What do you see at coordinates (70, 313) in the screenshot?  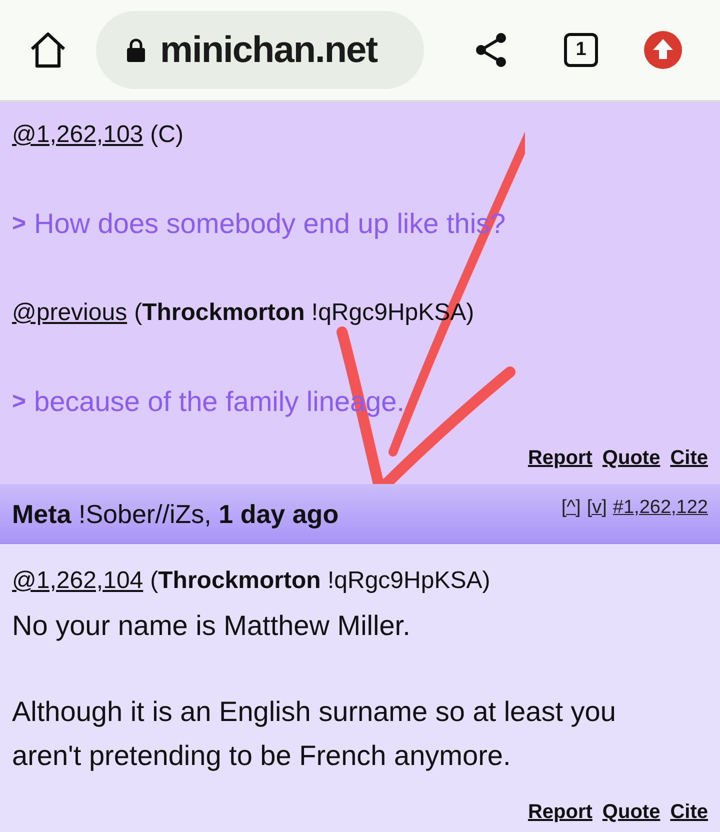 I see `reply-link: @previous` at bounding box center [70, 313].